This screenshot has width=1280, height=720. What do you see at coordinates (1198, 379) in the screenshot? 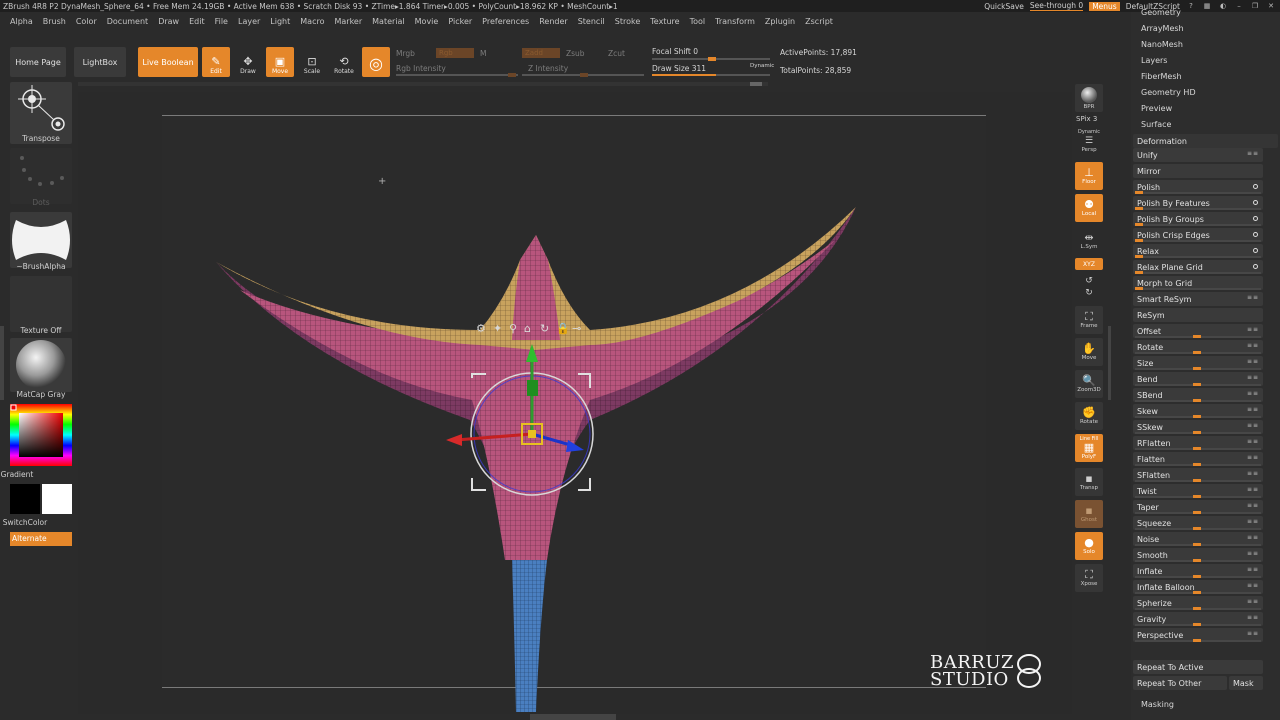
I see `deform-bend: Bend ≡≡` at bounding box center [1198, 379].